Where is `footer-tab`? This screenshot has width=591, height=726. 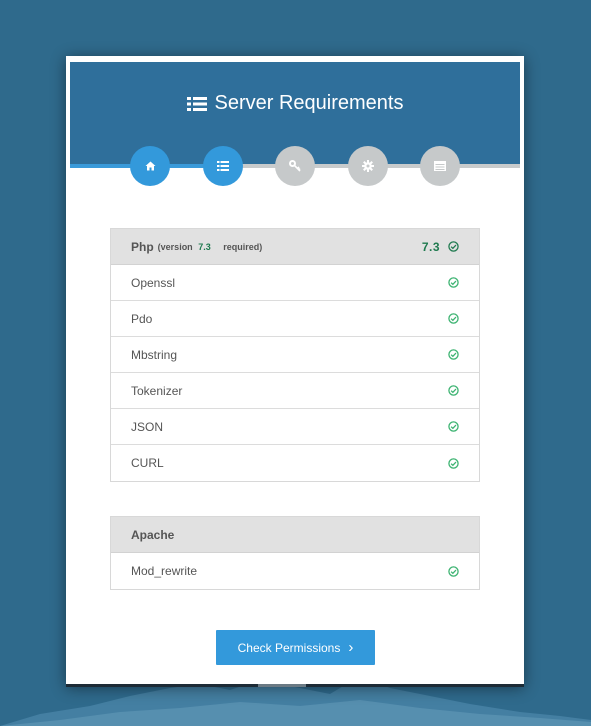 footer-tab is located at coordinates (282, 685).